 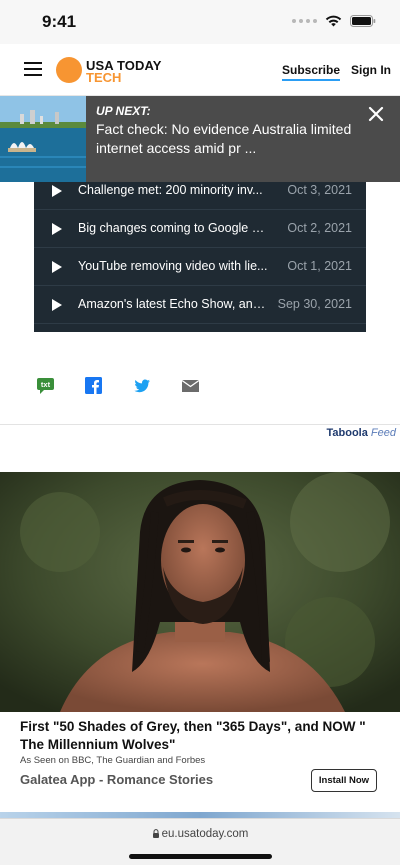 What do you see at coordinates (103, 77) in the screenshot?
I see `logo-section-text: TECH` at bounding box center [103, 77].